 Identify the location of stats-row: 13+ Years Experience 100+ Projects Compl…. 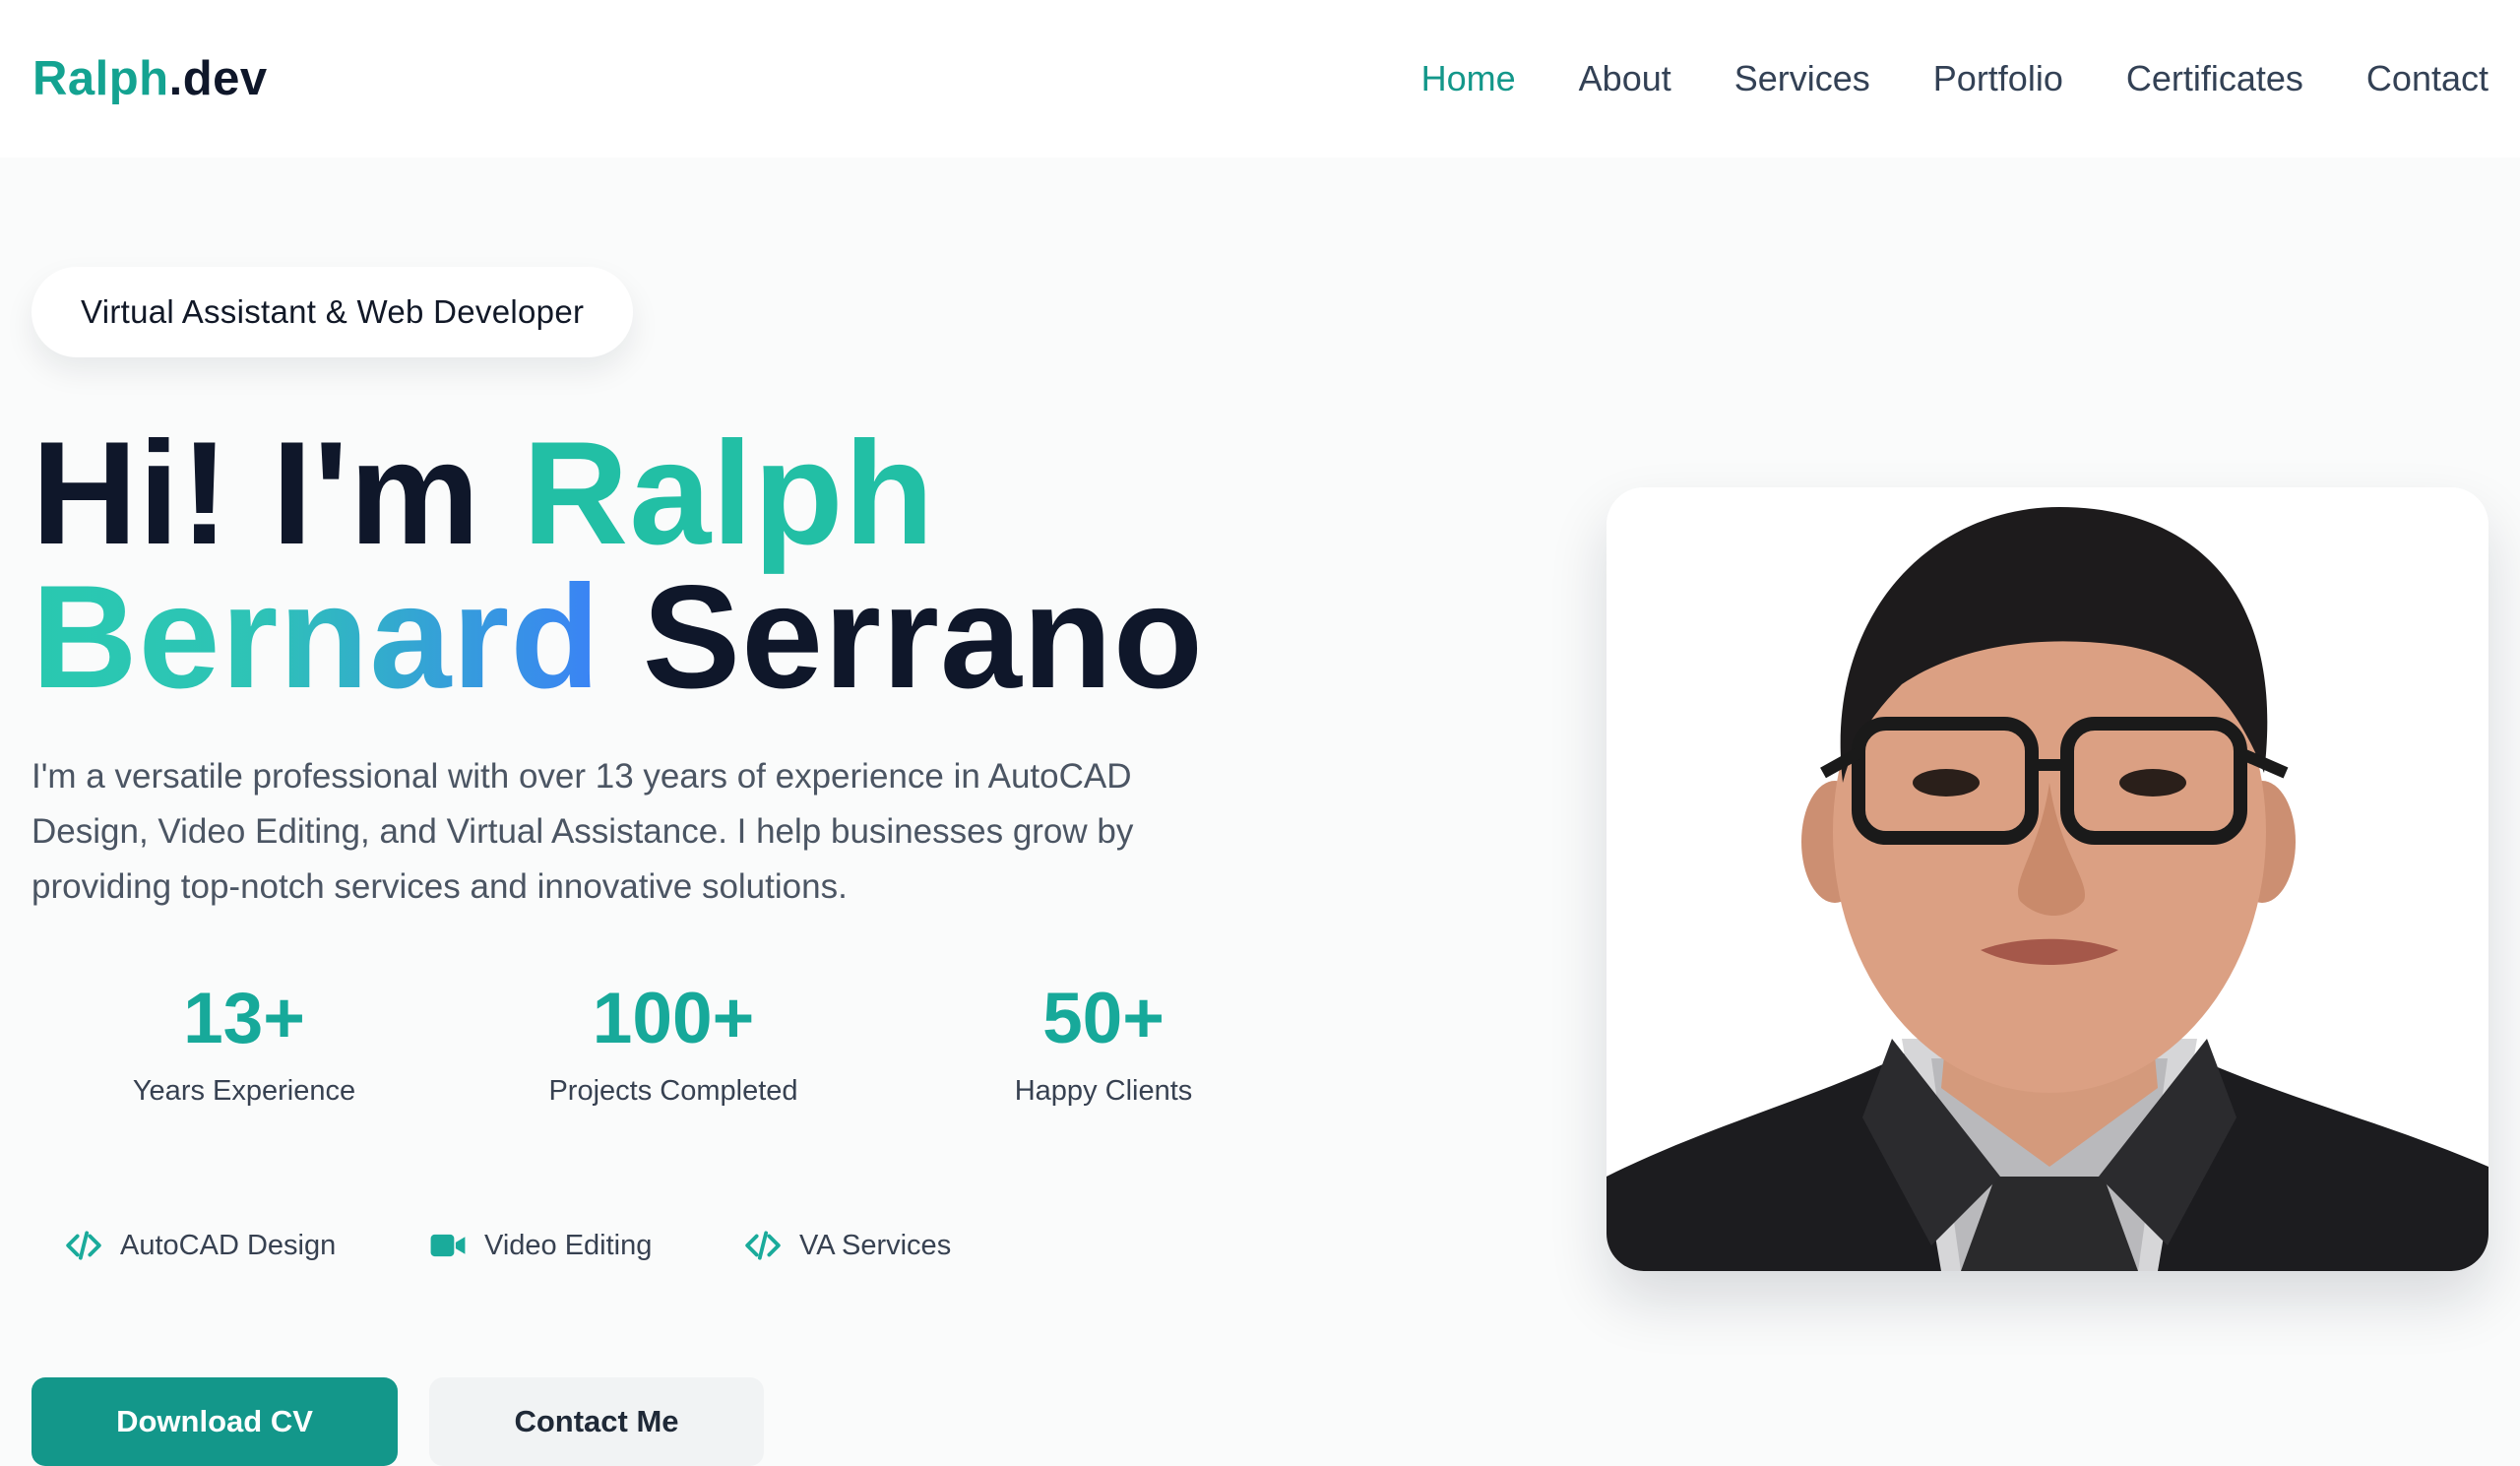
(642, 1049).